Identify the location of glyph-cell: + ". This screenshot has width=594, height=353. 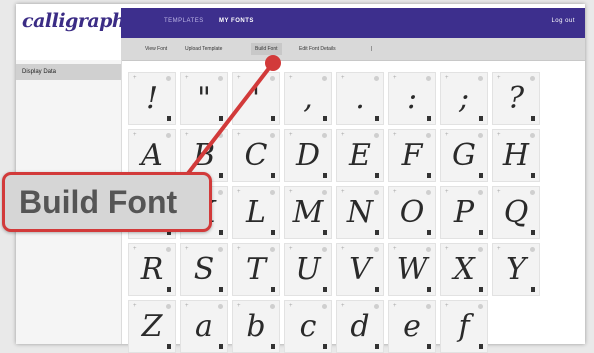
(204, 98).